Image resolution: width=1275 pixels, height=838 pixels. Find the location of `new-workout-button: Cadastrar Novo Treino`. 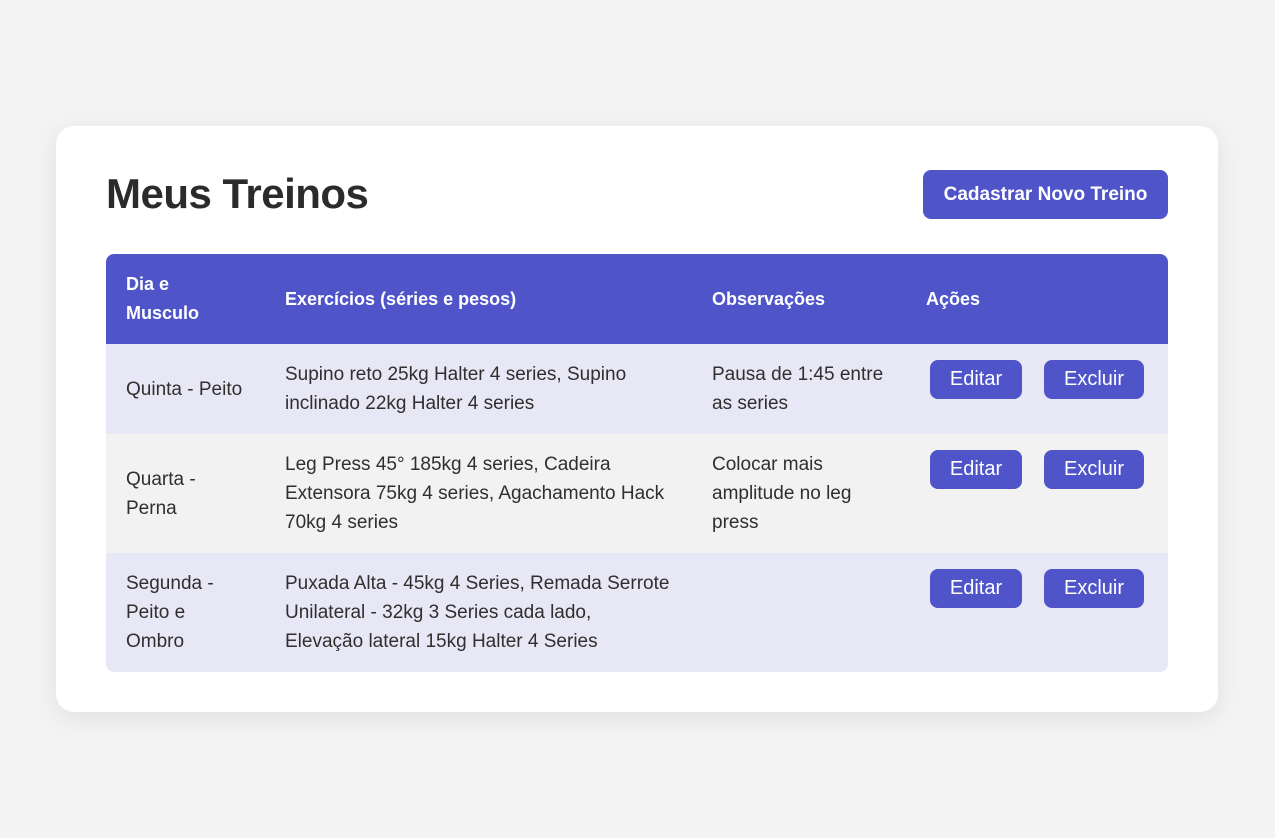

new-workout-button: Cadastrar Novo Treino is located at coordinates (1045, 194).